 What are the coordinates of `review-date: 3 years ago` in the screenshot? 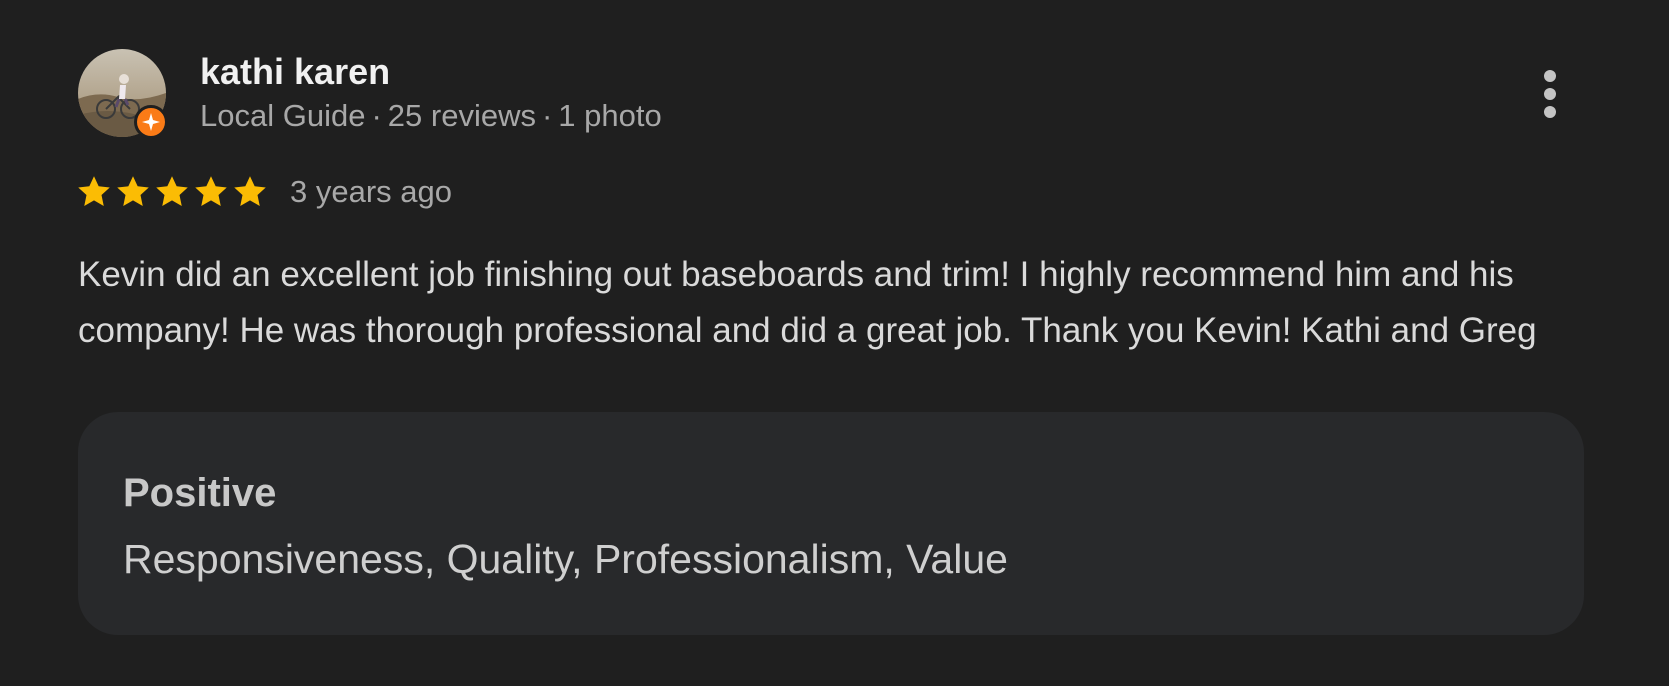 It's located at (371, 191).